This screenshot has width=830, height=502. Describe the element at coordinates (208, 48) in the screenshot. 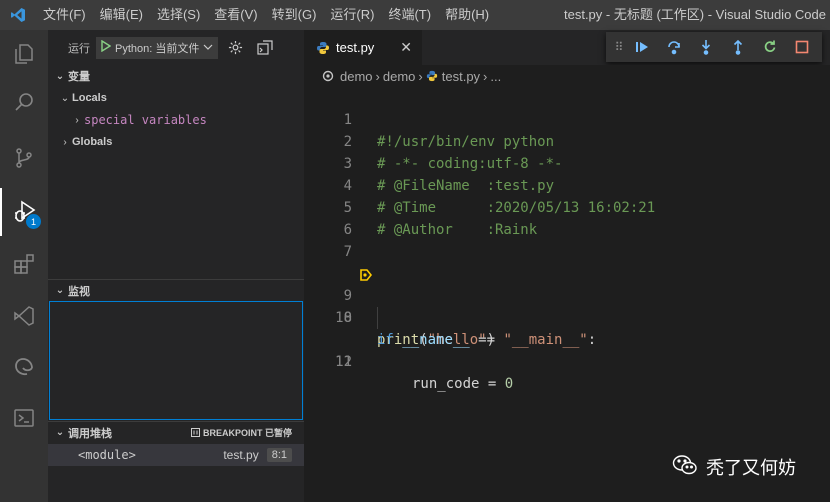

I see `chevron-down-icon` at that location.